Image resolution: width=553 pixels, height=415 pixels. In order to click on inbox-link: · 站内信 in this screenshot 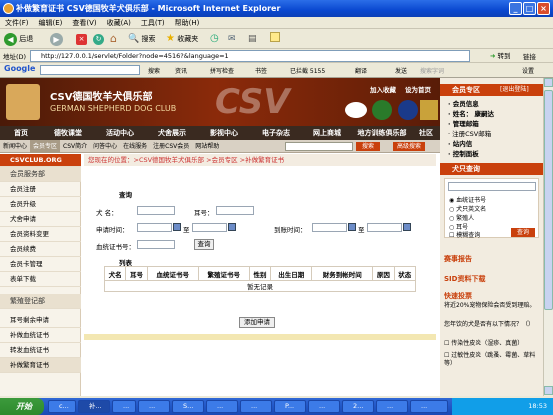, I will do `click(460, 143)`.